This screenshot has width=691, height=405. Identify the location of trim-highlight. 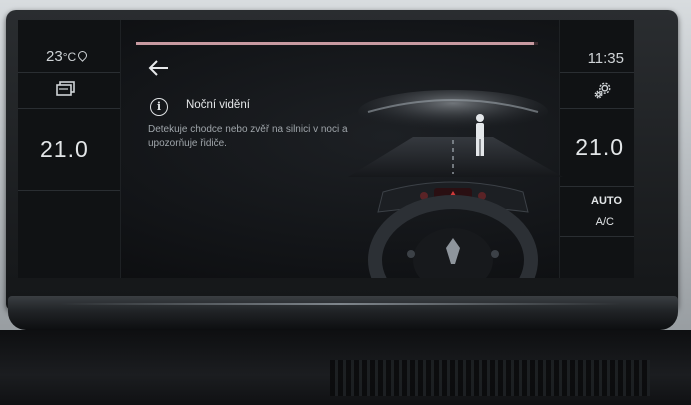
(340, 304).